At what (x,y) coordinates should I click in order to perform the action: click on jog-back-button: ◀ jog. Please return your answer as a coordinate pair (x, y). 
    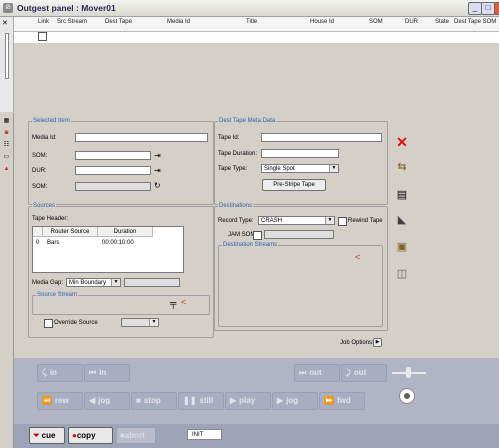
    Looking at the image, I should click on (107, 401).